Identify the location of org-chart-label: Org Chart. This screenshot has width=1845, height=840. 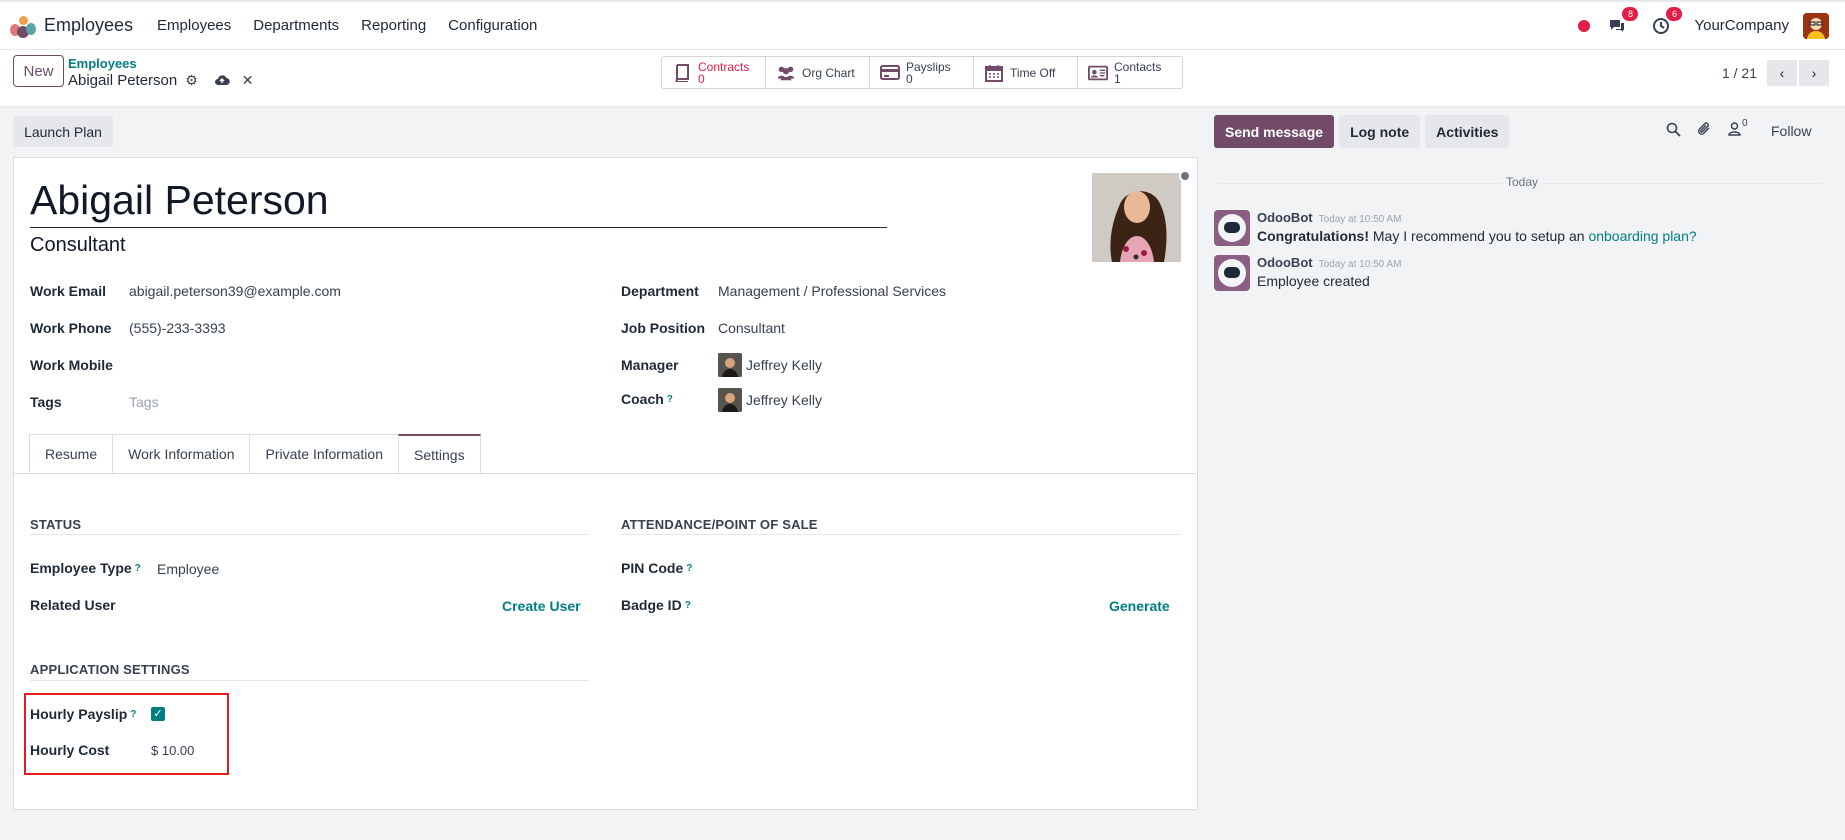
(828, 72).